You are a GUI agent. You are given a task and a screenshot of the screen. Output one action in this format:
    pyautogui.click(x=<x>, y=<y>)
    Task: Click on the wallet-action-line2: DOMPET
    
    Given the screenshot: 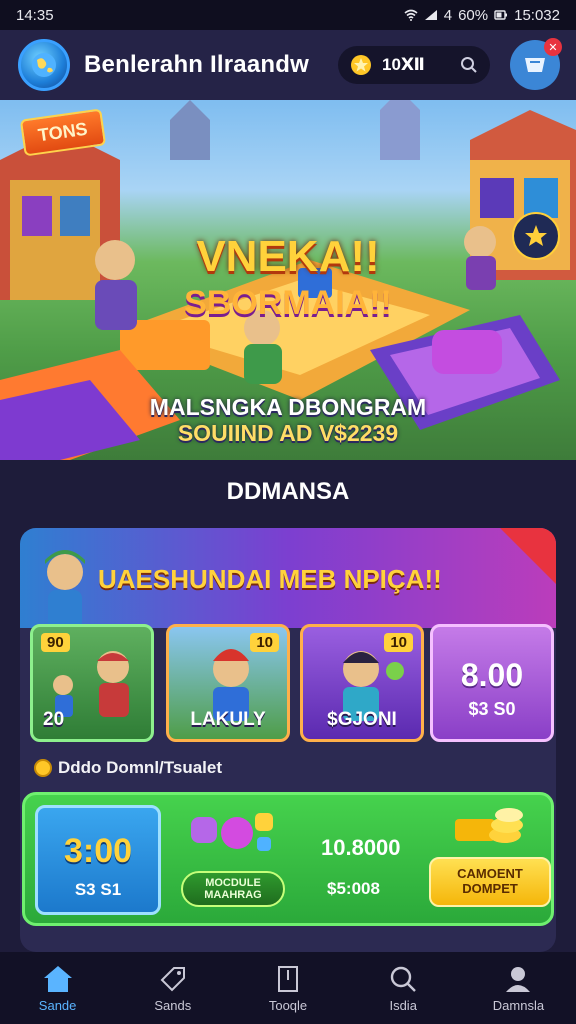 What is the action you would take?
    pyautogui.click(x=490, y=888)
    